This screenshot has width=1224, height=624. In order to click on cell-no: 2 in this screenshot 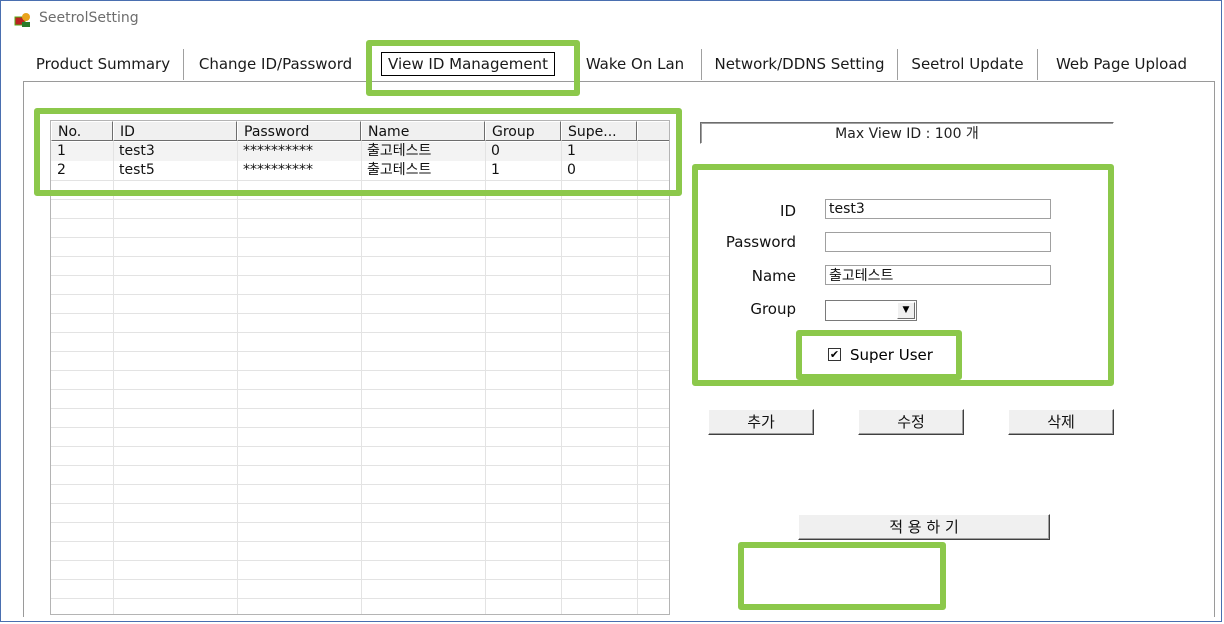, I will do `click(61, 170)`.